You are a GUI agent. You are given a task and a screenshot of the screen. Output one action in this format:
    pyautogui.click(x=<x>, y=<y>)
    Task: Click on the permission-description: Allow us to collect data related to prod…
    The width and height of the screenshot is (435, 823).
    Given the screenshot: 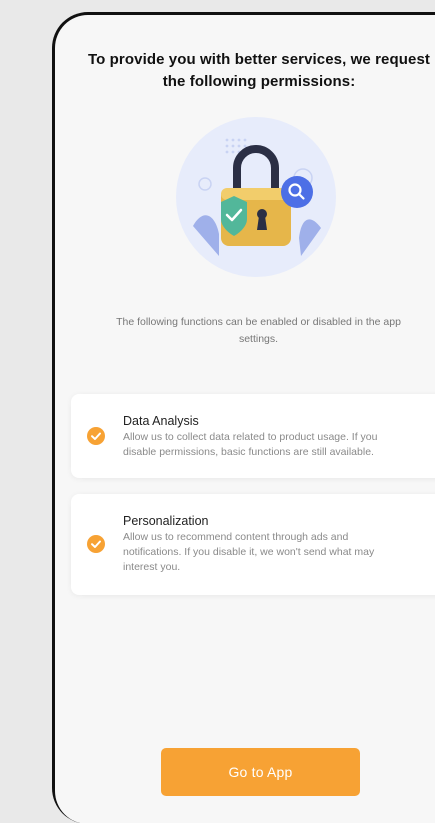 What is the action you would take?
    pyautogui.click(x=279, y=445)
    